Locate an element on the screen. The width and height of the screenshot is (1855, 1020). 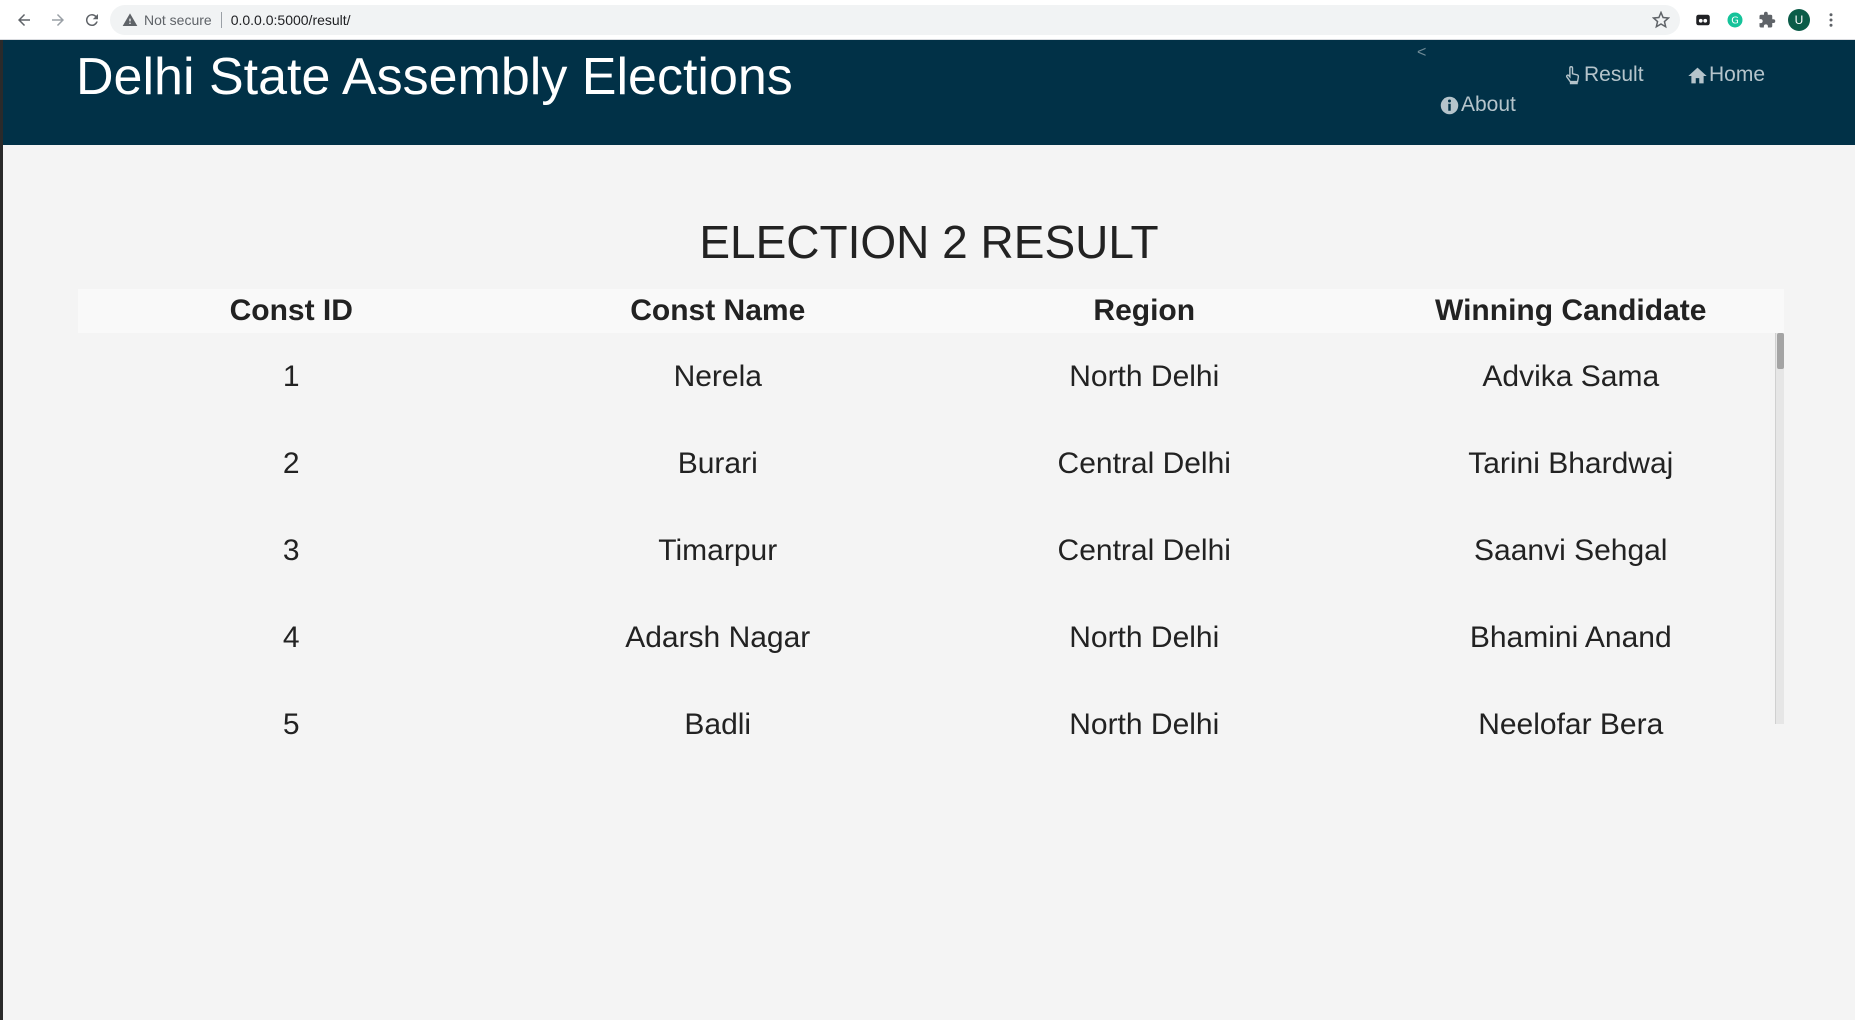
table-row: 1 Nerela North Delhi Advika Sama is located at coordinates (931, 376).